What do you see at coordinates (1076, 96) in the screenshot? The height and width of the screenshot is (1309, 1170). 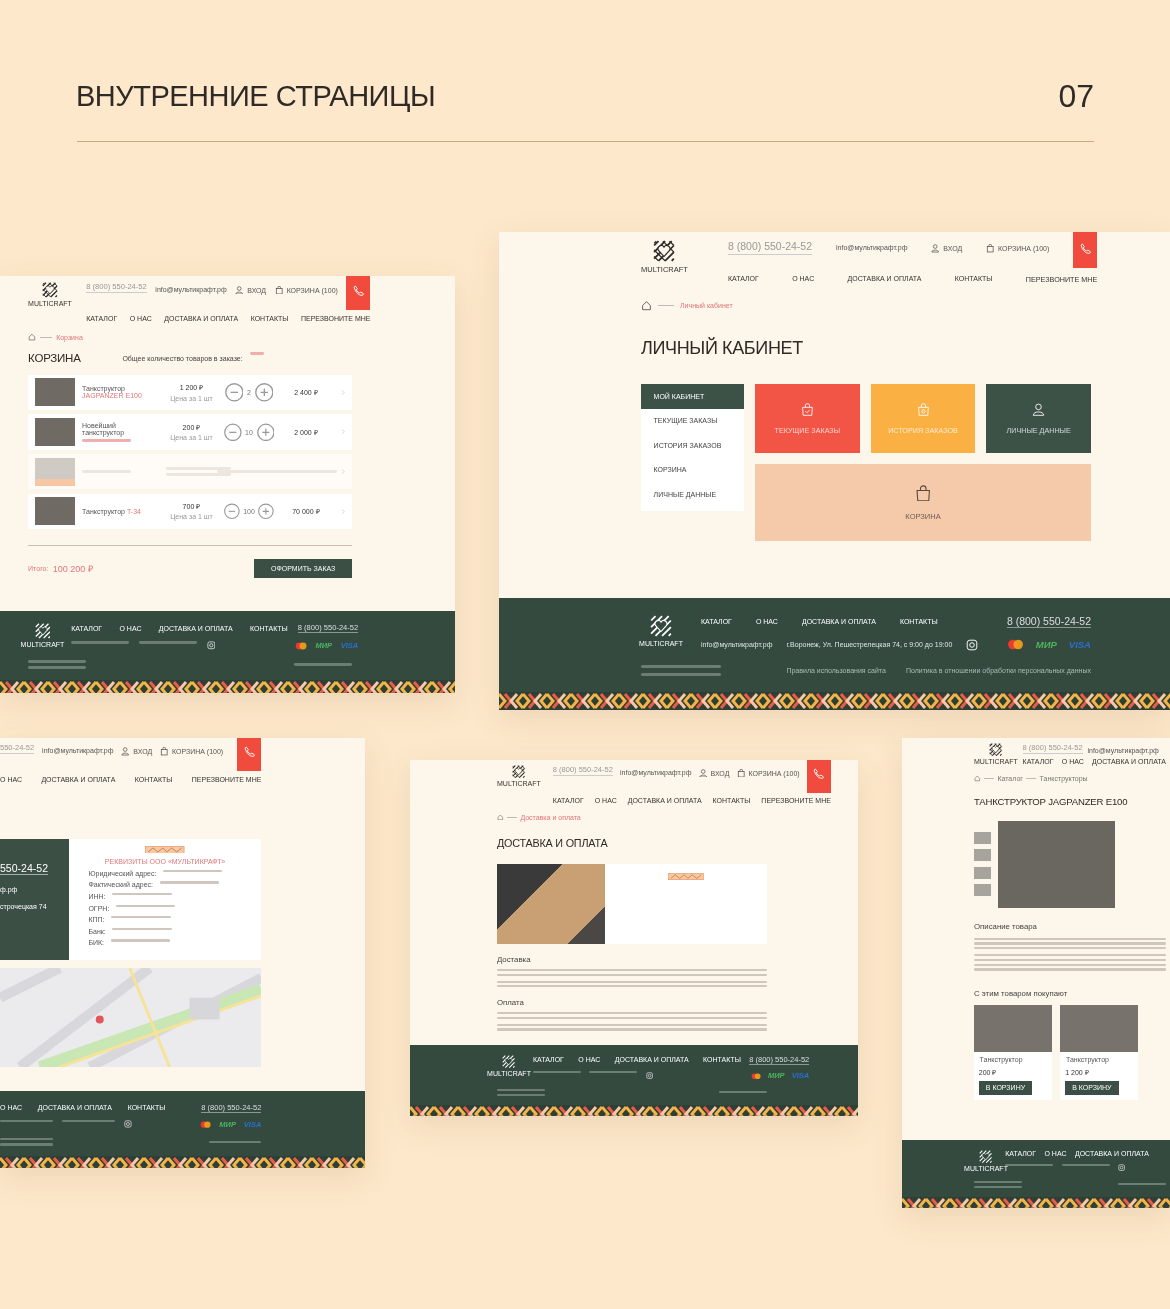 I see `page-number: 07` at bounding box center [1076, 96].